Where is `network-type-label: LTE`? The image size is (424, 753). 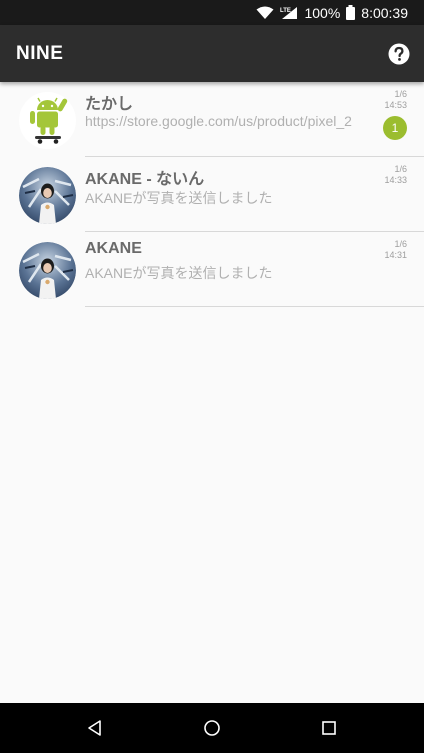 network-type-label: LTE is located at coordinates (285, 11).